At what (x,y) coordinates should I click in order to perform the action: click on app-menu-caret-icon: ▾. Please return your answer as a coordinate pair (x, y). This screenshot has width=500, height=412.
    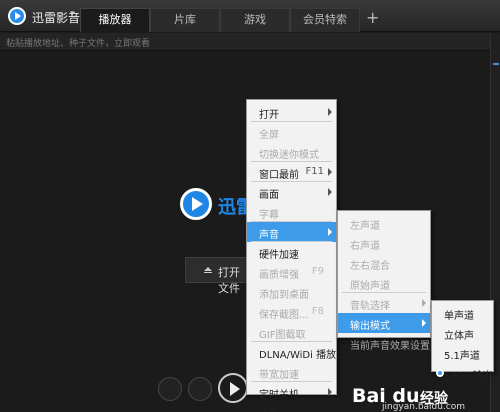
    Looking at the image, I should click on (72, 14).